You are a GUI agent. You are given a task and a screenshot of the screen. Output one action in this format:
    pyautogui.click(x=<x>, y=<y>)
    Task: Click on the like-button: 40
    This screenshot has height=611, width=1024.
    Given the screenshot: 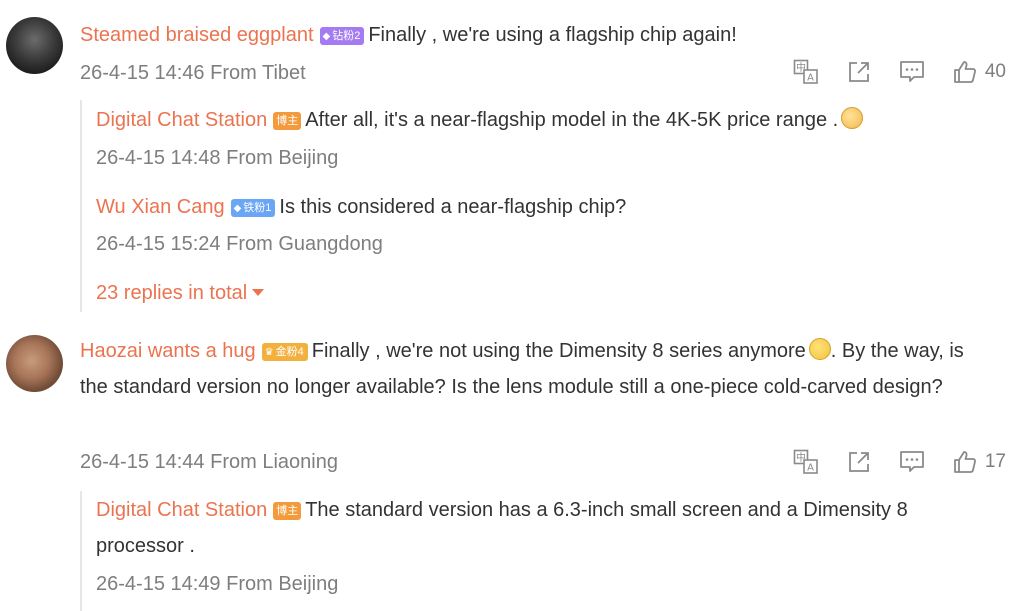 What is the action you would take?
    pyautogui.click(x=979, y=72)
    